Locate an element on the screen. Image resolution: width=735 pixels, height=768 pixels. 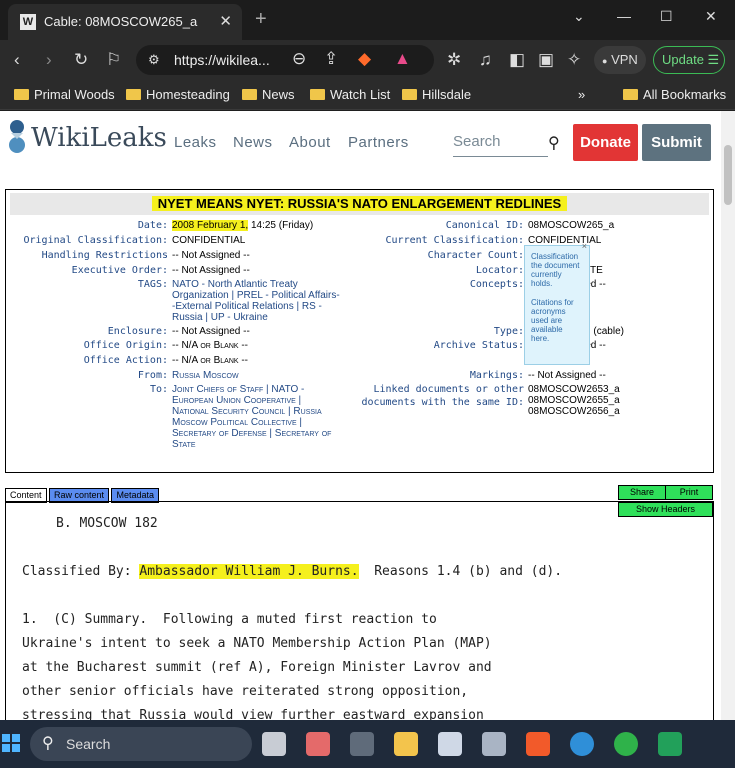
brave-rewards-icon: ▲ is located at coordinates (402, 59).